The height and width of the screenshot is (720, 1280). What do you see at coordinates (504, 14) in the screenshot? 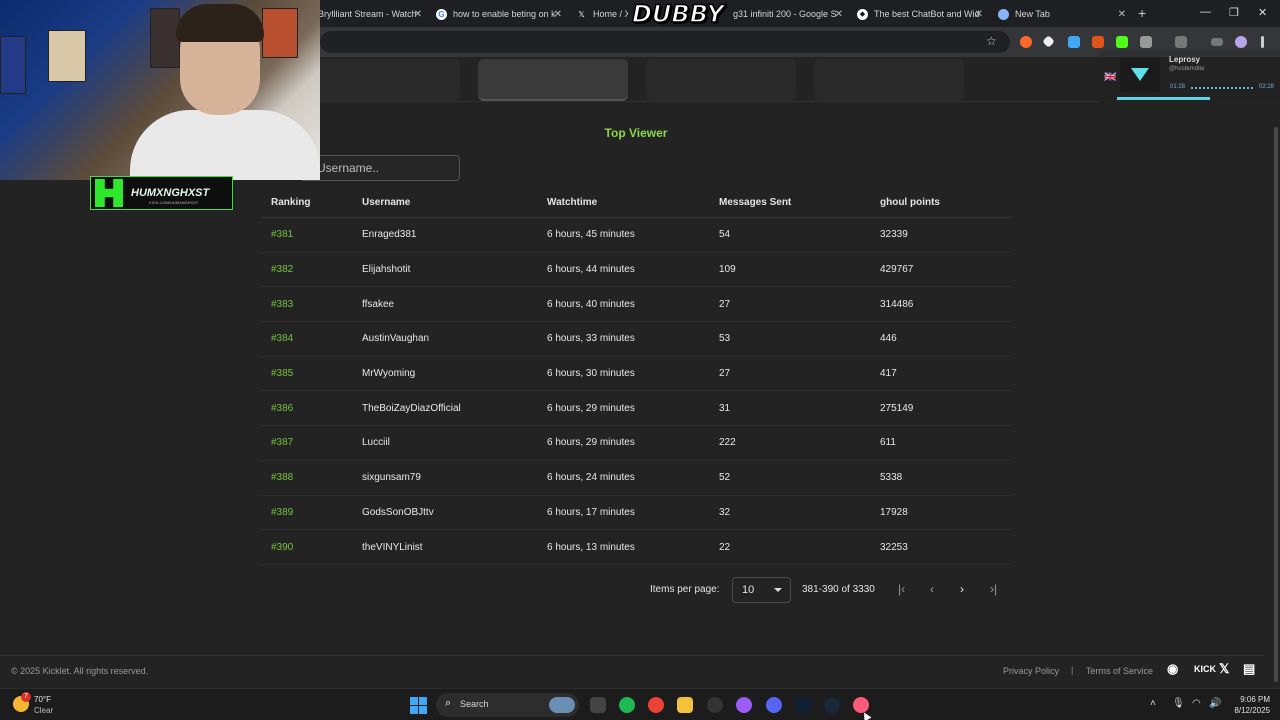
I see `tab-title: how to enable beting on k` at bounding box center [504, 14].